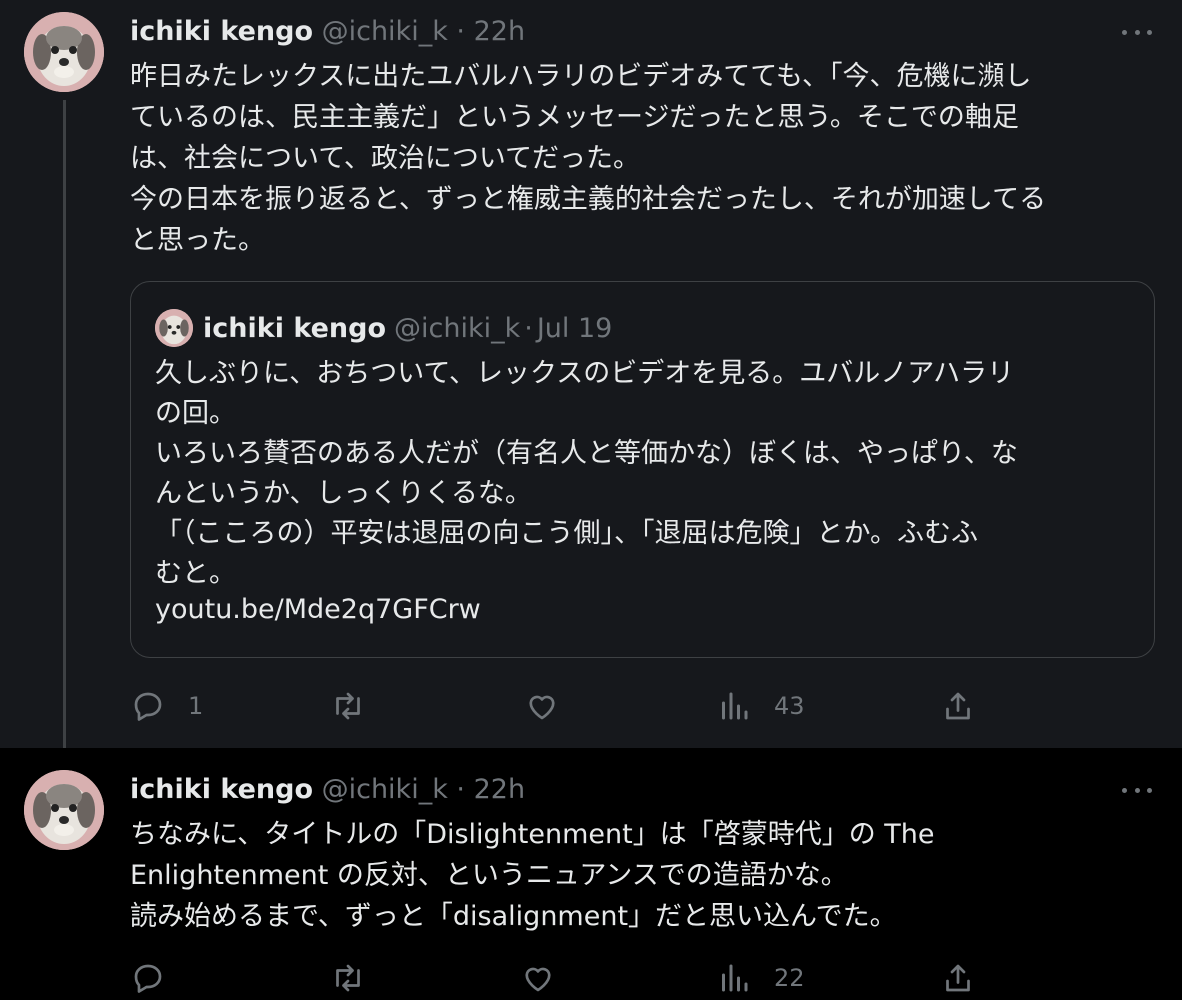 The height and width of the screenshot is (1000, 1182). What do you see at coordinates (760, 978) in the screenshot?
I see `views-button: 22` at bounding box center [760, 978].